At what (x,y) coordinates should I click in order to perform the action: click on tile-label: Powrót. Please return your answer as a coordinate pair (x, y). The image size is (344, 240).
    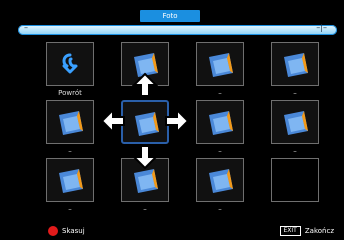
    Looking at the image, I should click on (70, 93).